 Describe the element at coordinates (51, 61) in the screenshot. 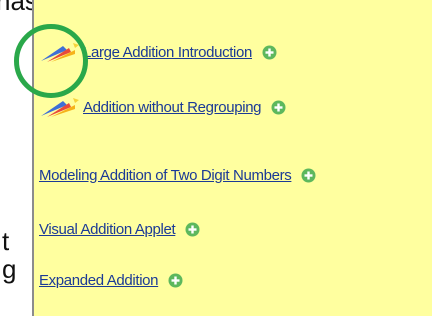

I see `highlight-circle` at that location.